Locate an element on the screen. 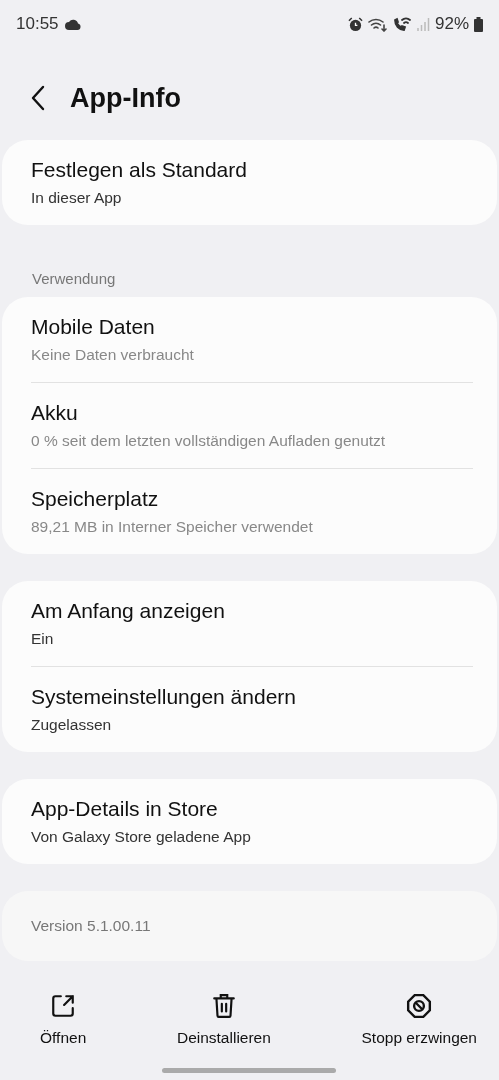 The width and height of the screenshot is (499, 1080). item-title: Speicherplatz is located at coordinates (95, 499).